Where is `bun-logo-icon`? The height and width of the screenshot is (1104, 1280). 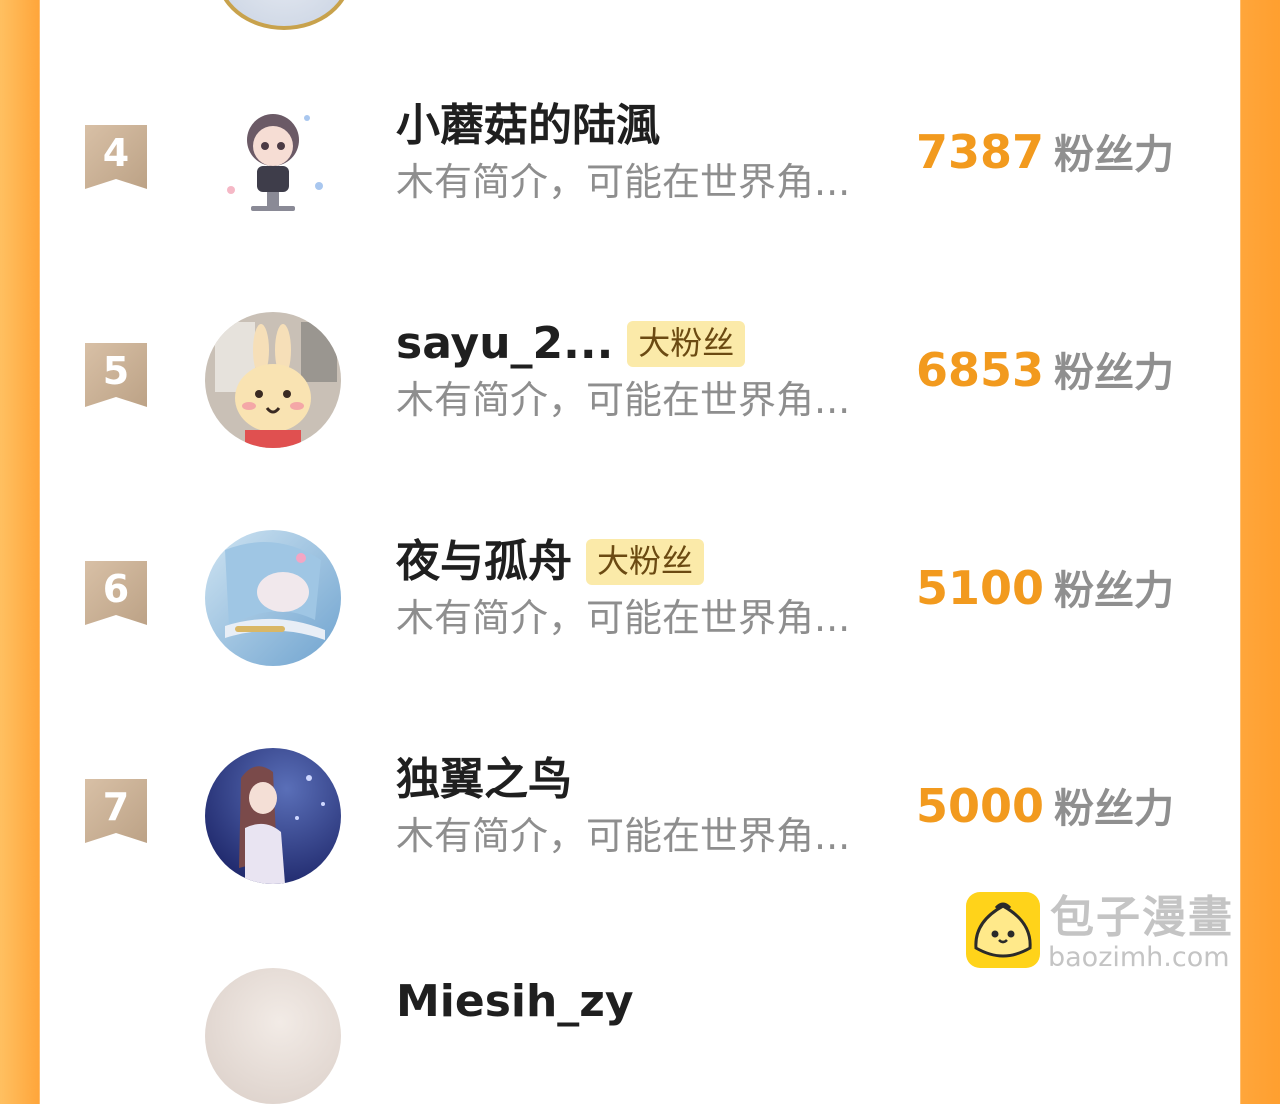 bun-logo-icon is located at coordinates (1003, 930).